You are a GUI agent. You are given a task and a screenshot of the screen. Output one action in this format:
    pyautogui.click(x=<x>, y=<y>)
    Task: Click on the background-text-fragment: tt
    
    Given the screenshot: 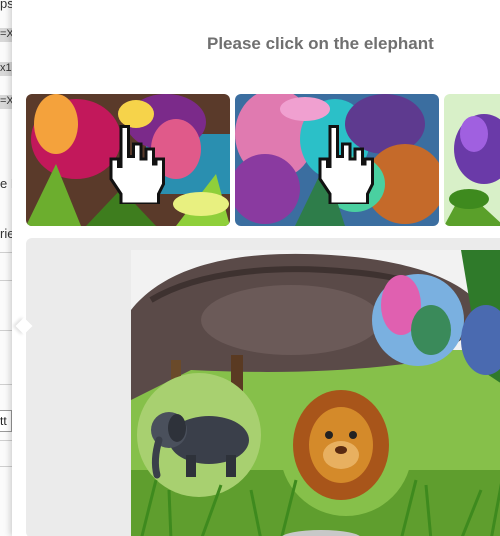 What is the action you would take?
    pyautogui.click(x=3, y=421)
    